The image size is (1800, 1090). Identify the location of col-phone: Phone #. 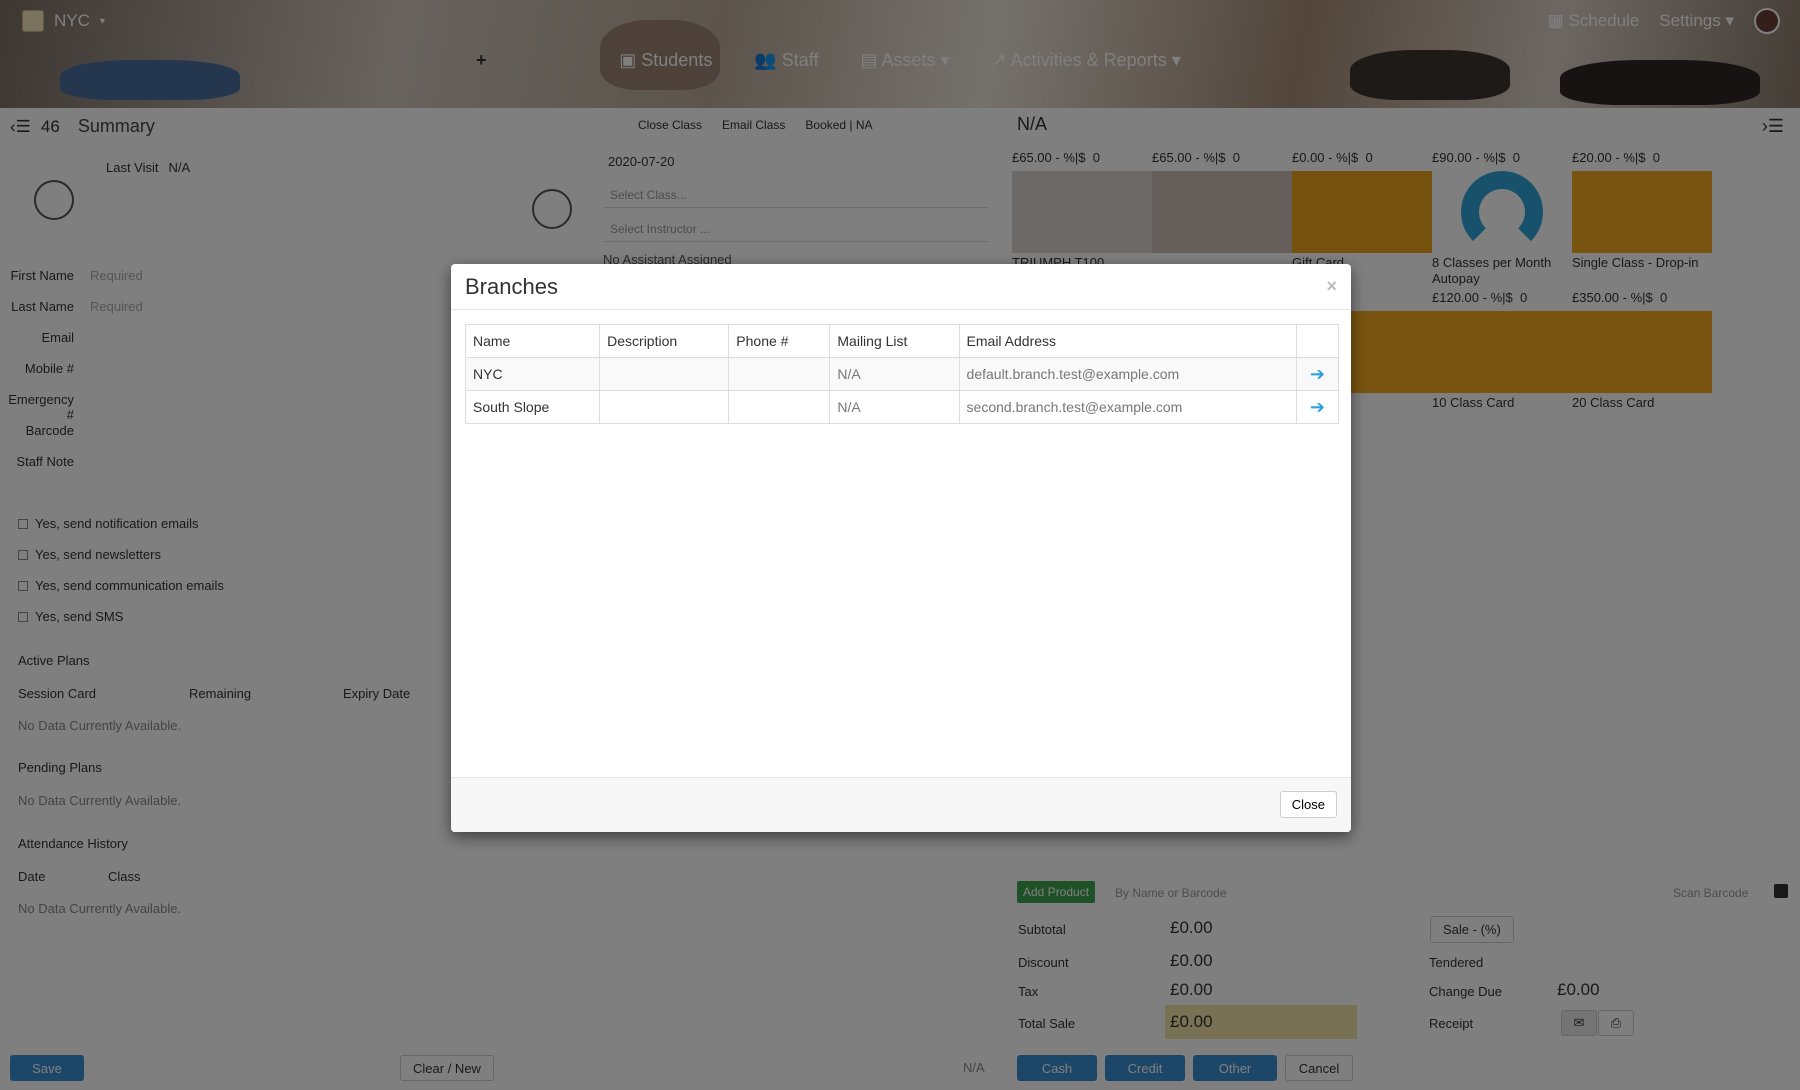
(779, 341).